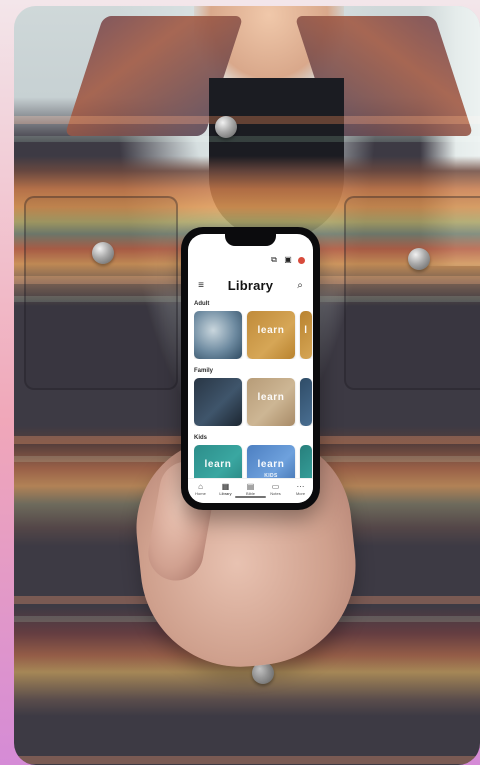 The width and height of the screenshot is (480, 765). What do you see at coordinates (101, 293) in the screenshot?
I see `shirt-pocket-left` at bounding box center [101, 293].